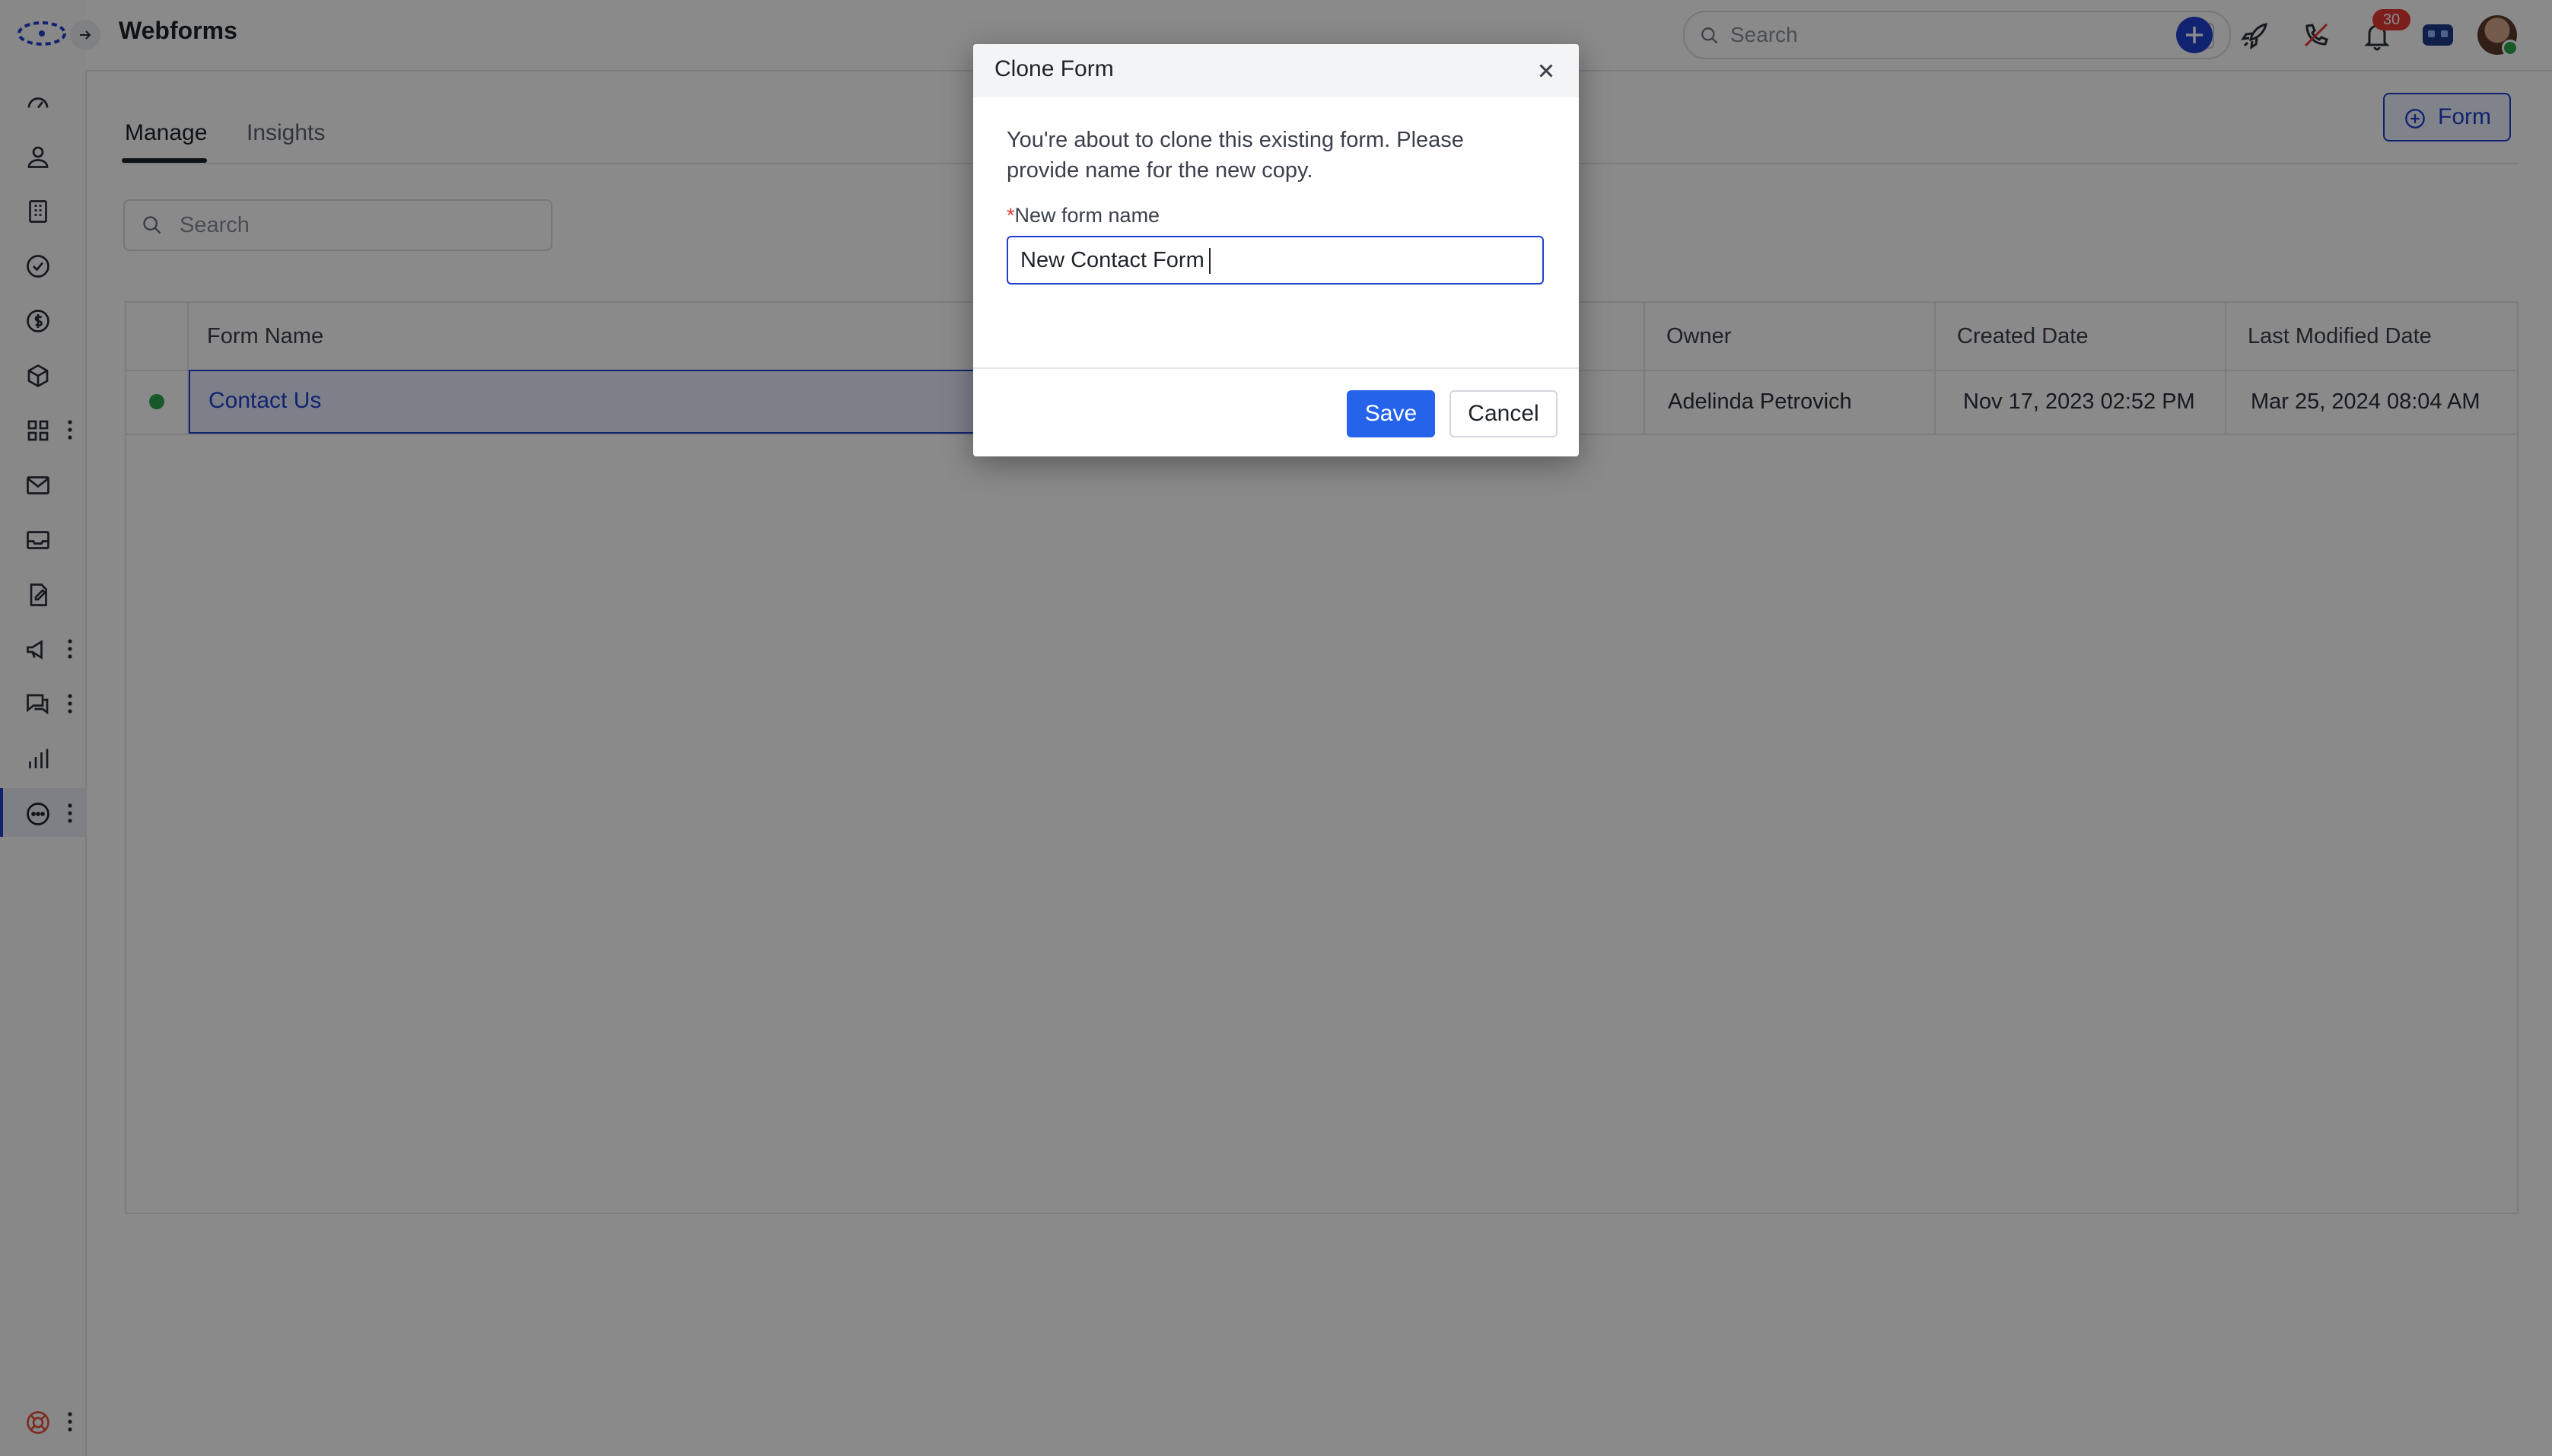 Image resolution: width=2552 pixels, height=1456 pixels. What do you see at coordinates (1546, 70) in the screenshot?
I see `close-icon` at bounding box center [1546, 70].